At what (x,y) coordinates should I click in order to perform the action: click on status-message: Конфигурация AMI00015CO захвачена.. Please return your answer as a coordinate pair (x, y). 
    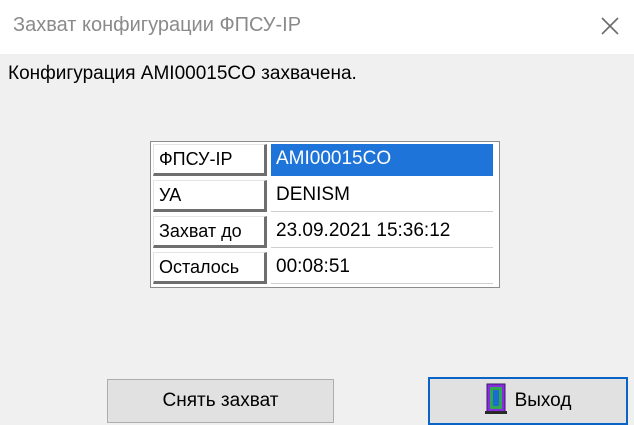
    Looking at the image, I should click on (182, 73).